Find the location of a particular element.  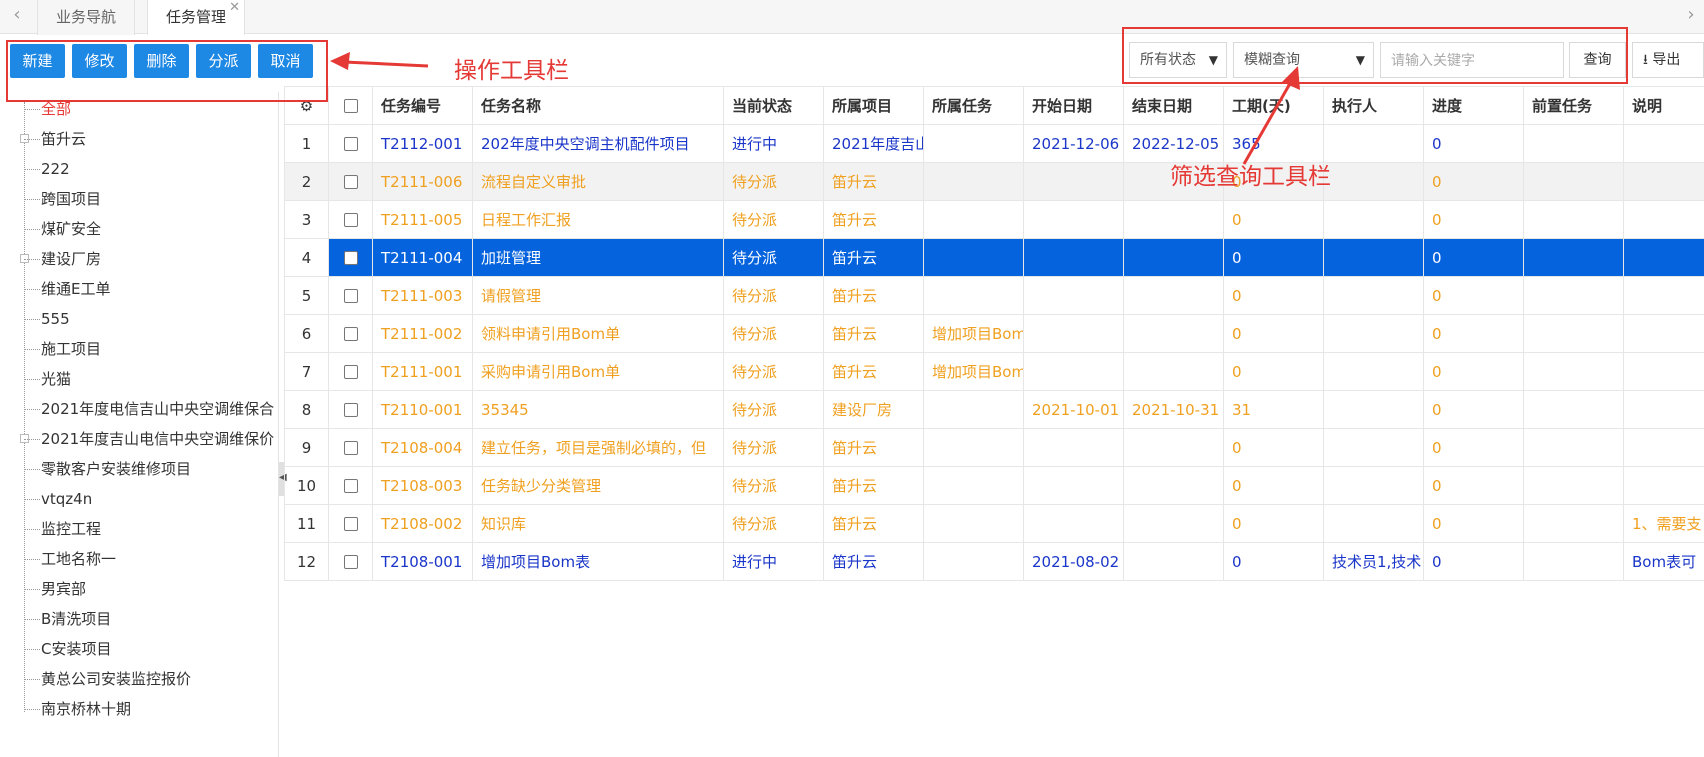

table-row: 5 T2111-003 请假管理 待分派 笛升云 0 0 is located at coordinates (994, 295).